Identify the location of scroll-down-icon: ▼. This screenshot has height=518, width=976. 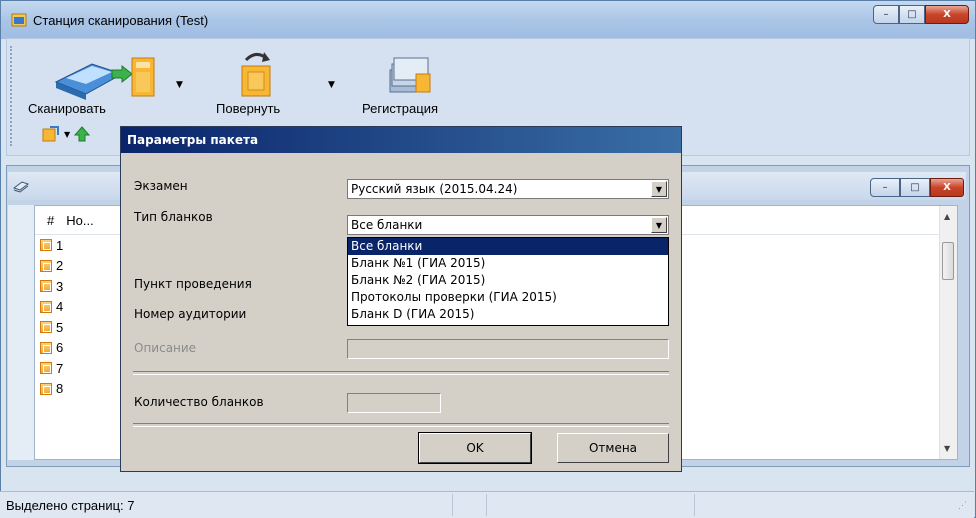
(947, 448).